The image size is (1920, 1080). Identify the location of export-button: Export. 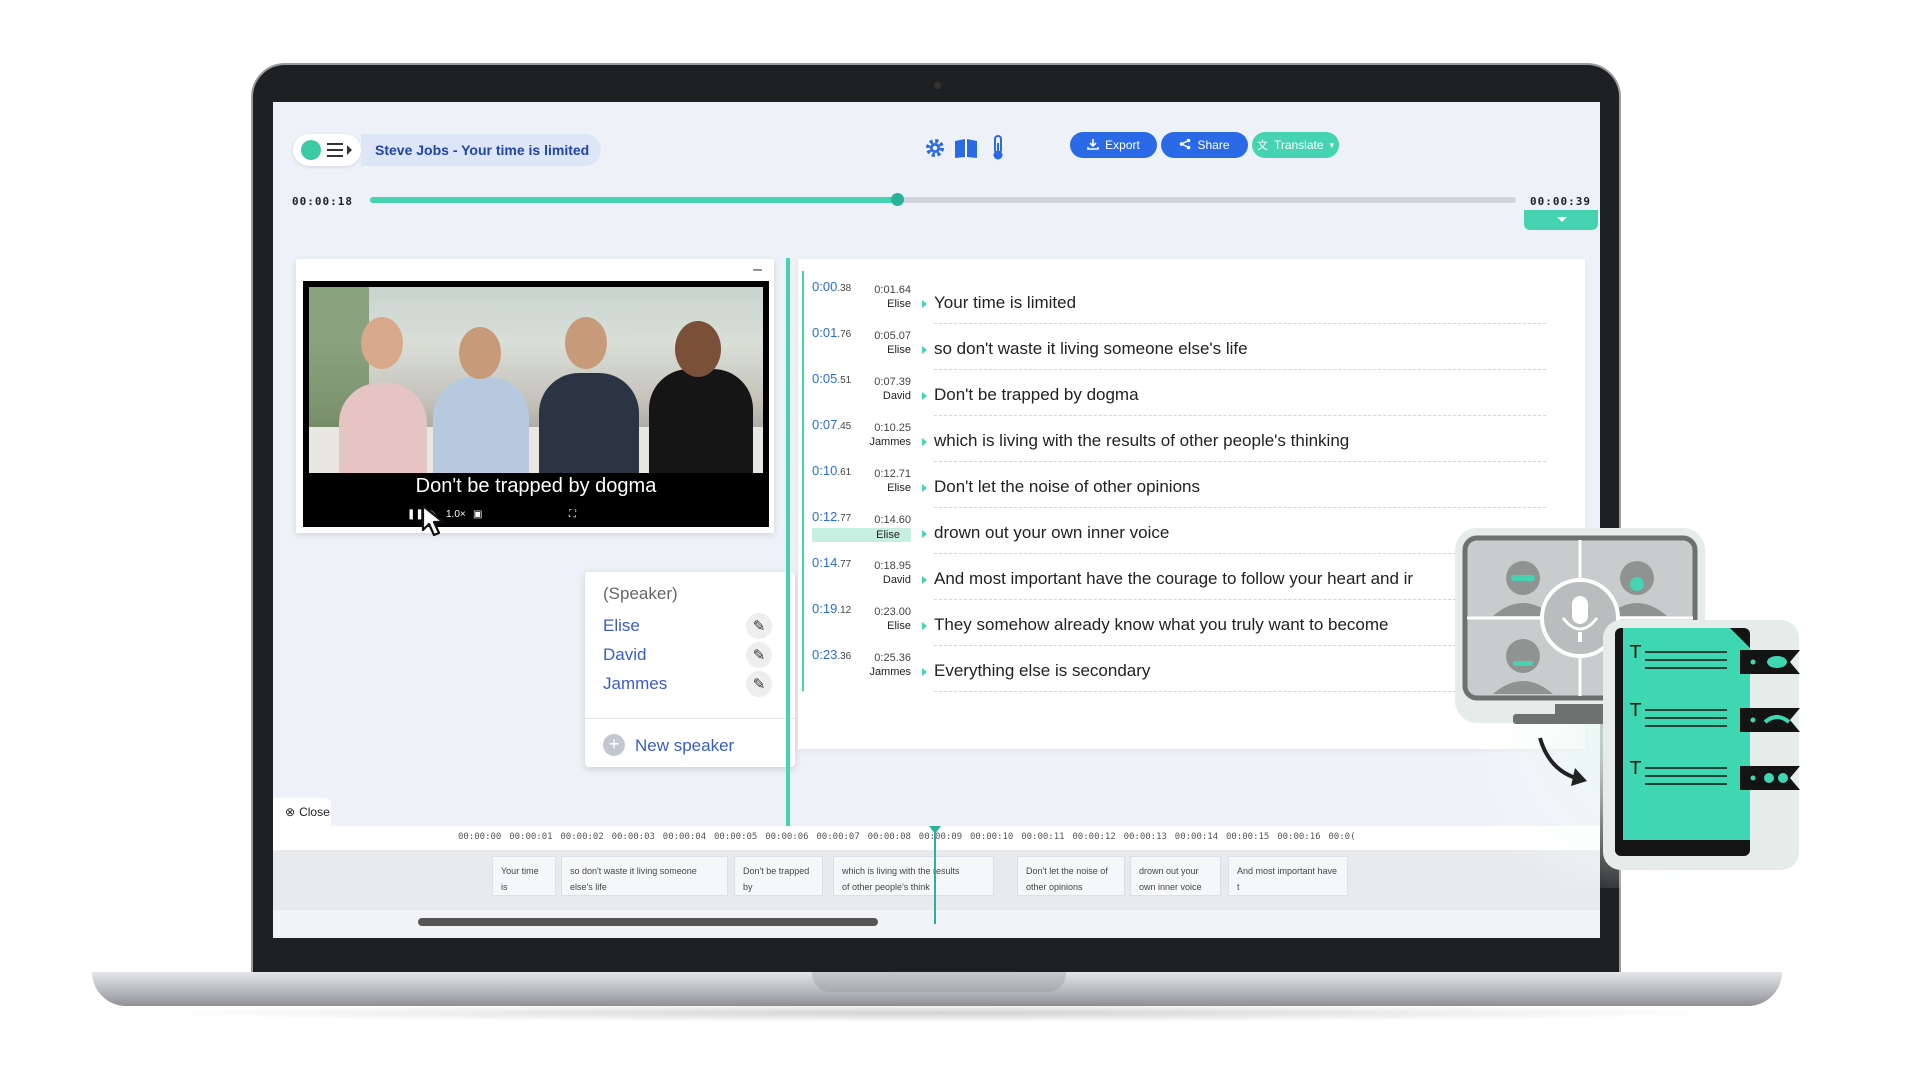
(1113, 145).